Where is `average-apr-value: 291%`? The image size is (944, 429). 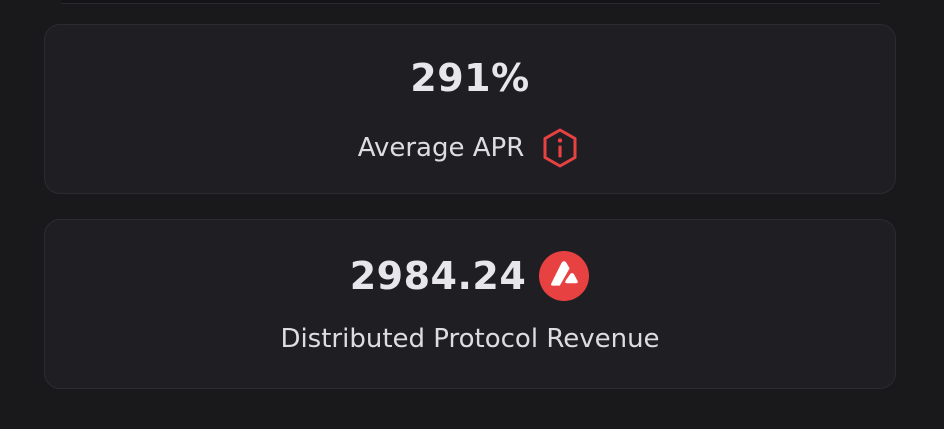 average-apr-value: 291% is located at coordinates (470, 78).